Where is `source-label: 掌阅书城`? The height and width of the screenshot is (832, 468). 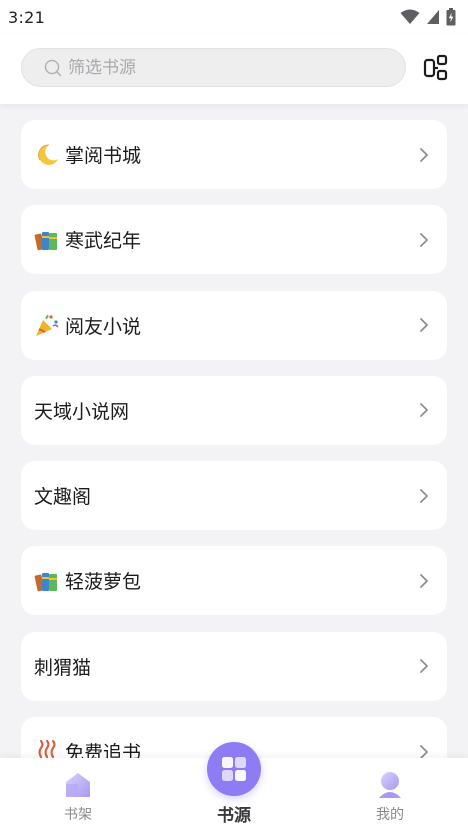 source-label: 掌阅书城 is located at coordinates (103, 156).